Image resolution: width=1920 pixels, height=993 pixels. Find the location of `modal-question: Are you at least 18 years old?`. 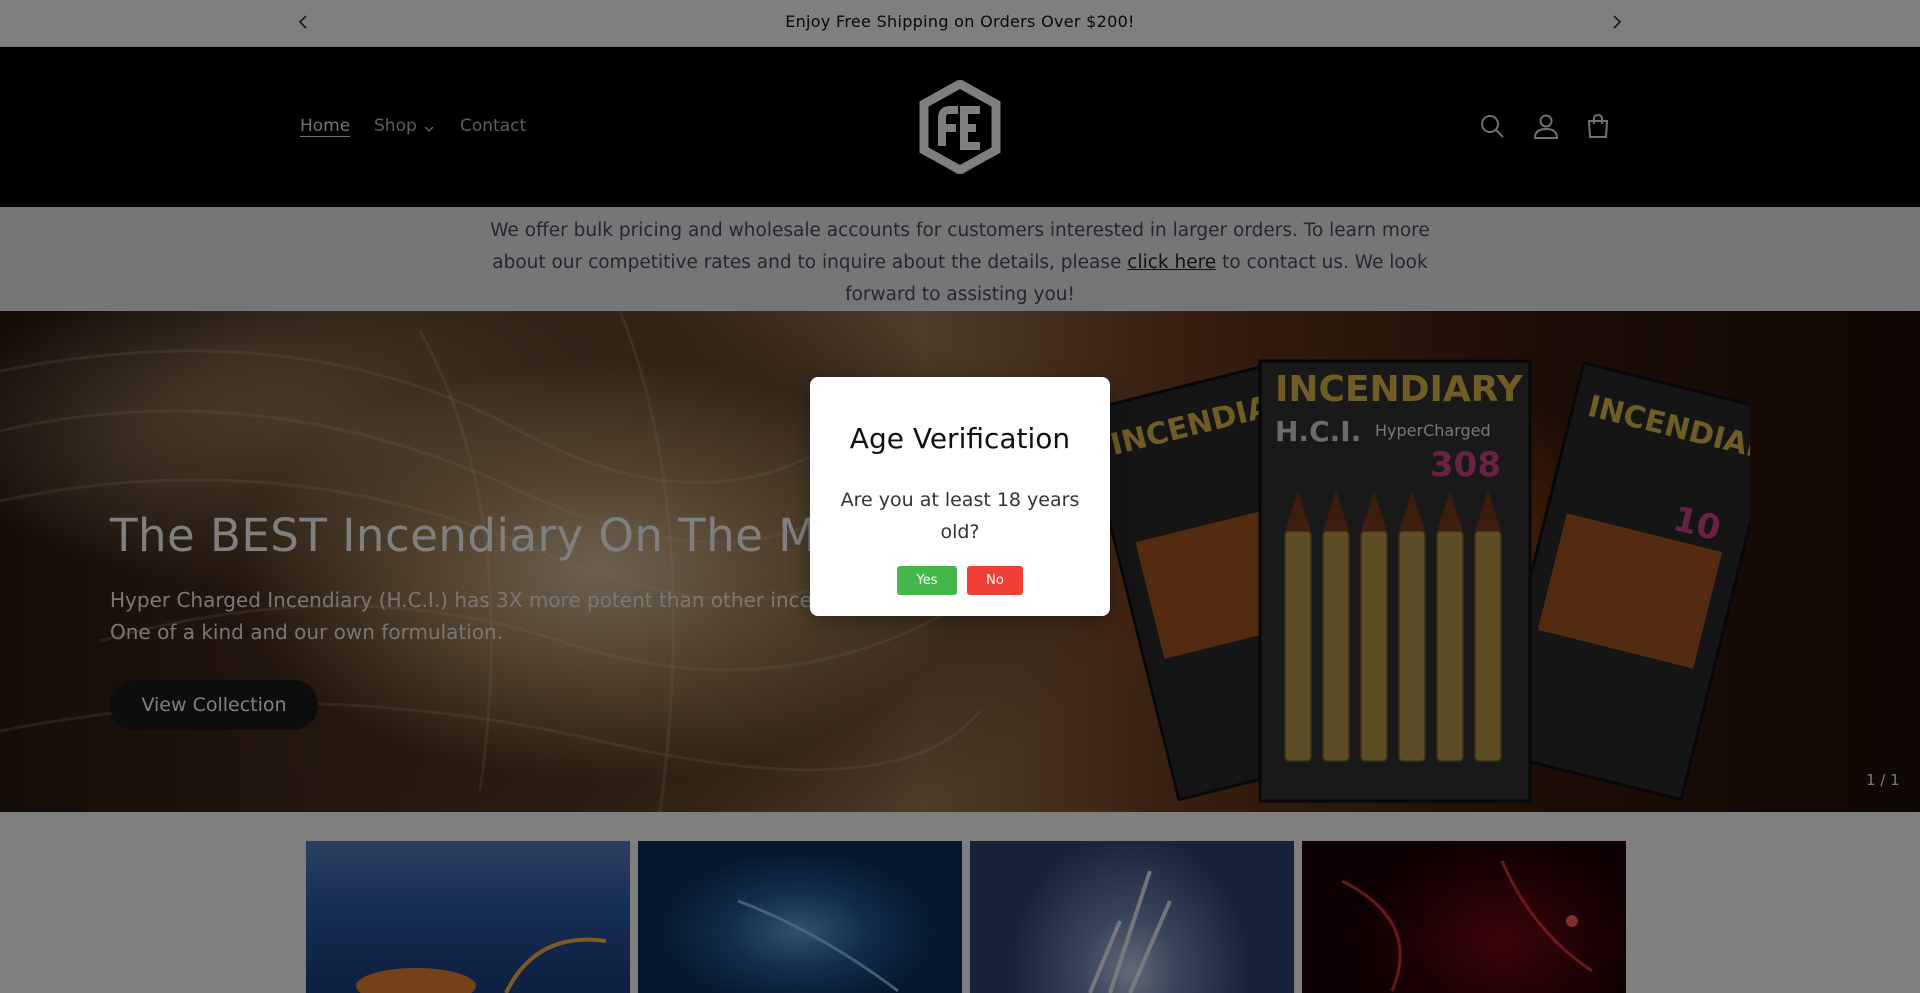

modal-question: Are you at least 18 years old? is located at coordinates (960, 516).